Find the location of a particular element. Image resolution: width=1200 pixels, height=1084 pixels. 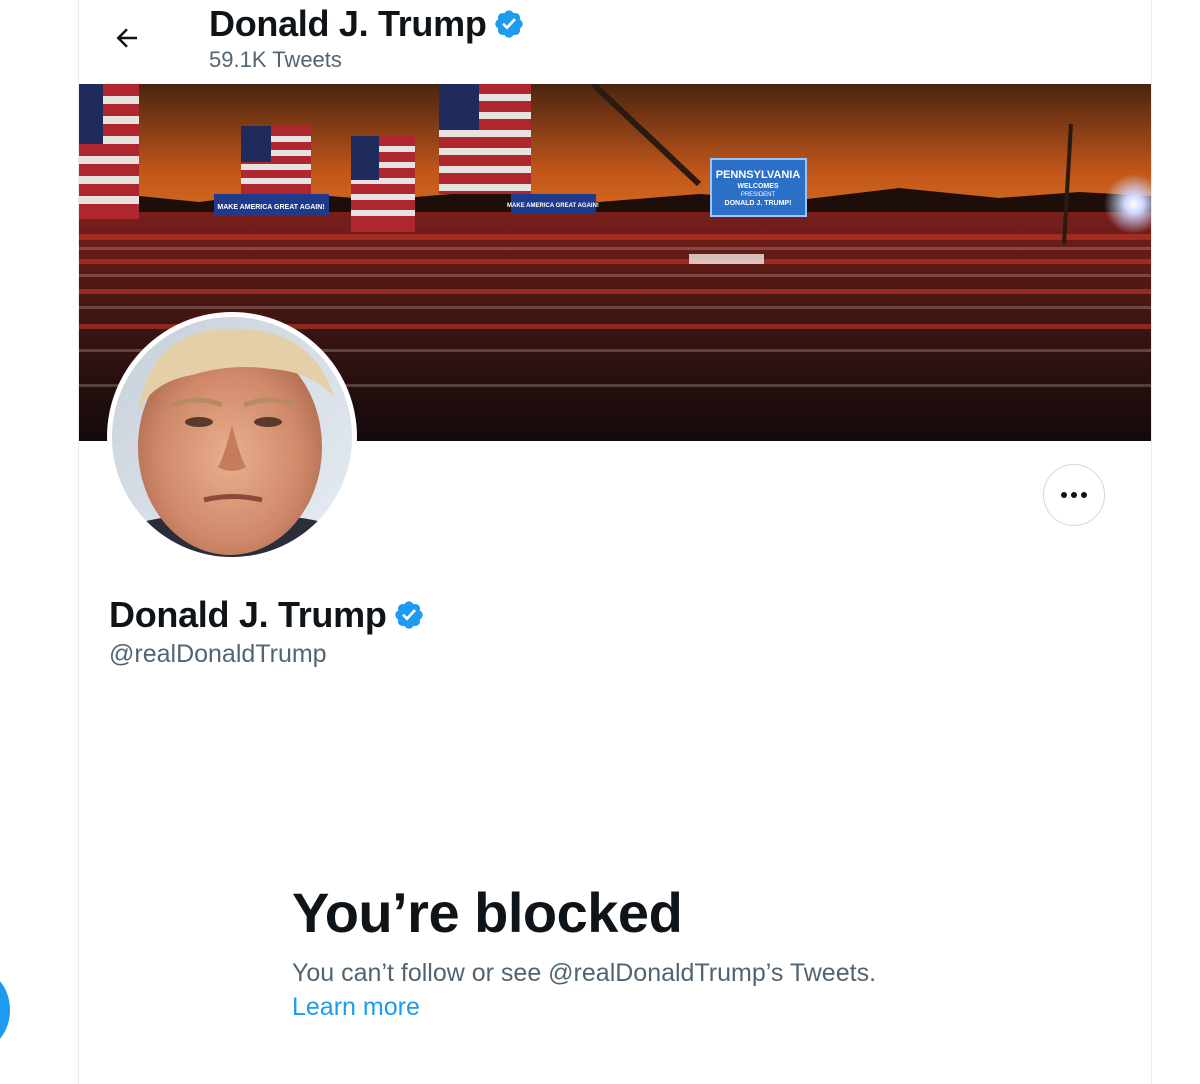

blocked-title: You’re blocked is located at coordinates (487, 912).